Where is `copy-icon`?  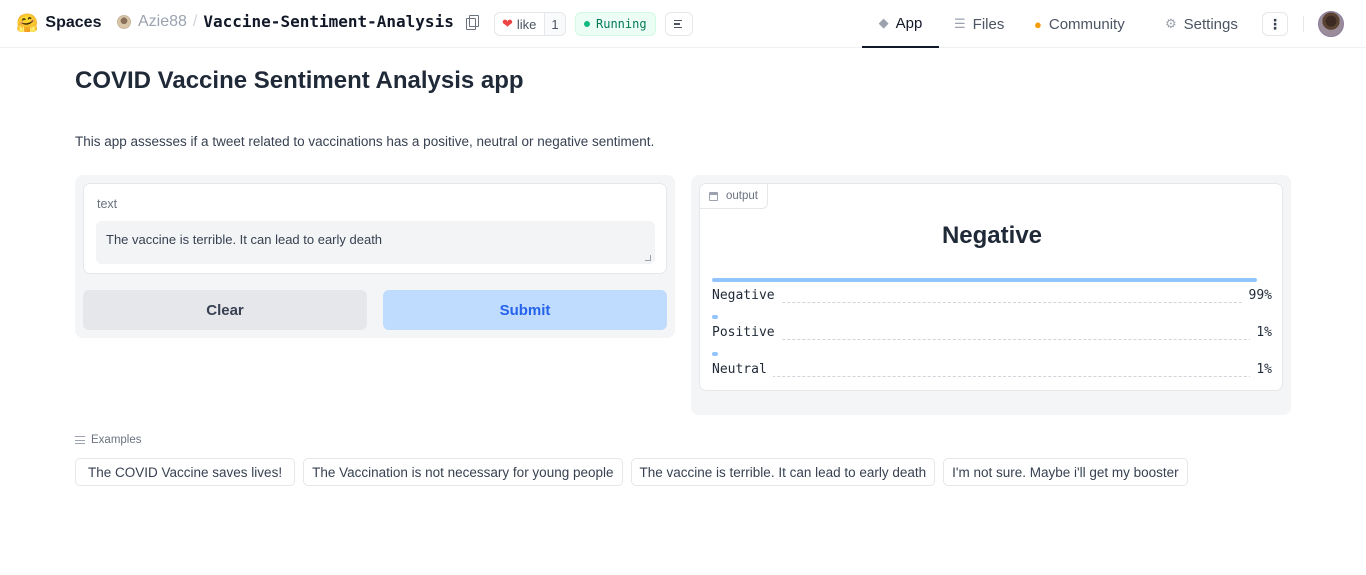 copy-icon is located at coordinates (472, 22).